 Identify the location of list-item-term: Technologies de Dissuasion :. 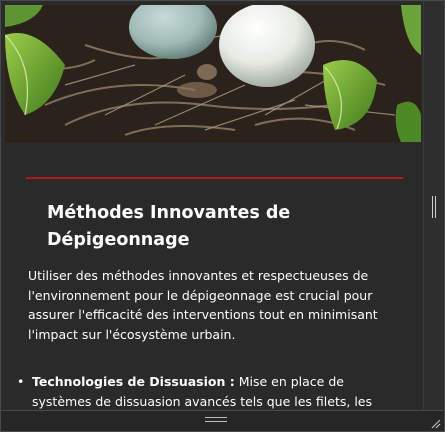
(133, 381).